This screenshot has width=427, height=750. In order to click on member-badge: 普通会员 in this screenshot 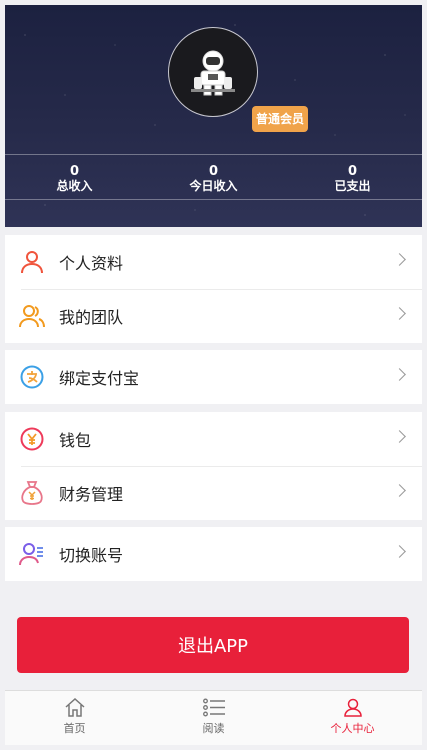, I will do `click(280, 119)`.